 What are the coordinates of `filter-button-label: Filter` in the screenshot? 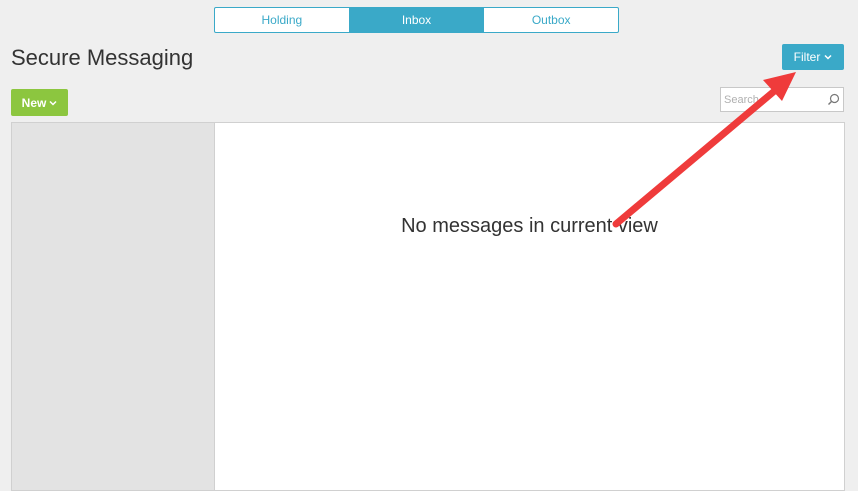 It's located at (807, 57).